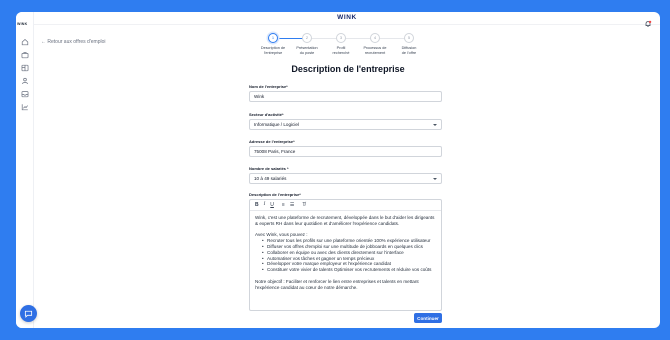  I want to click on italic-button: I, so click(265, 205).